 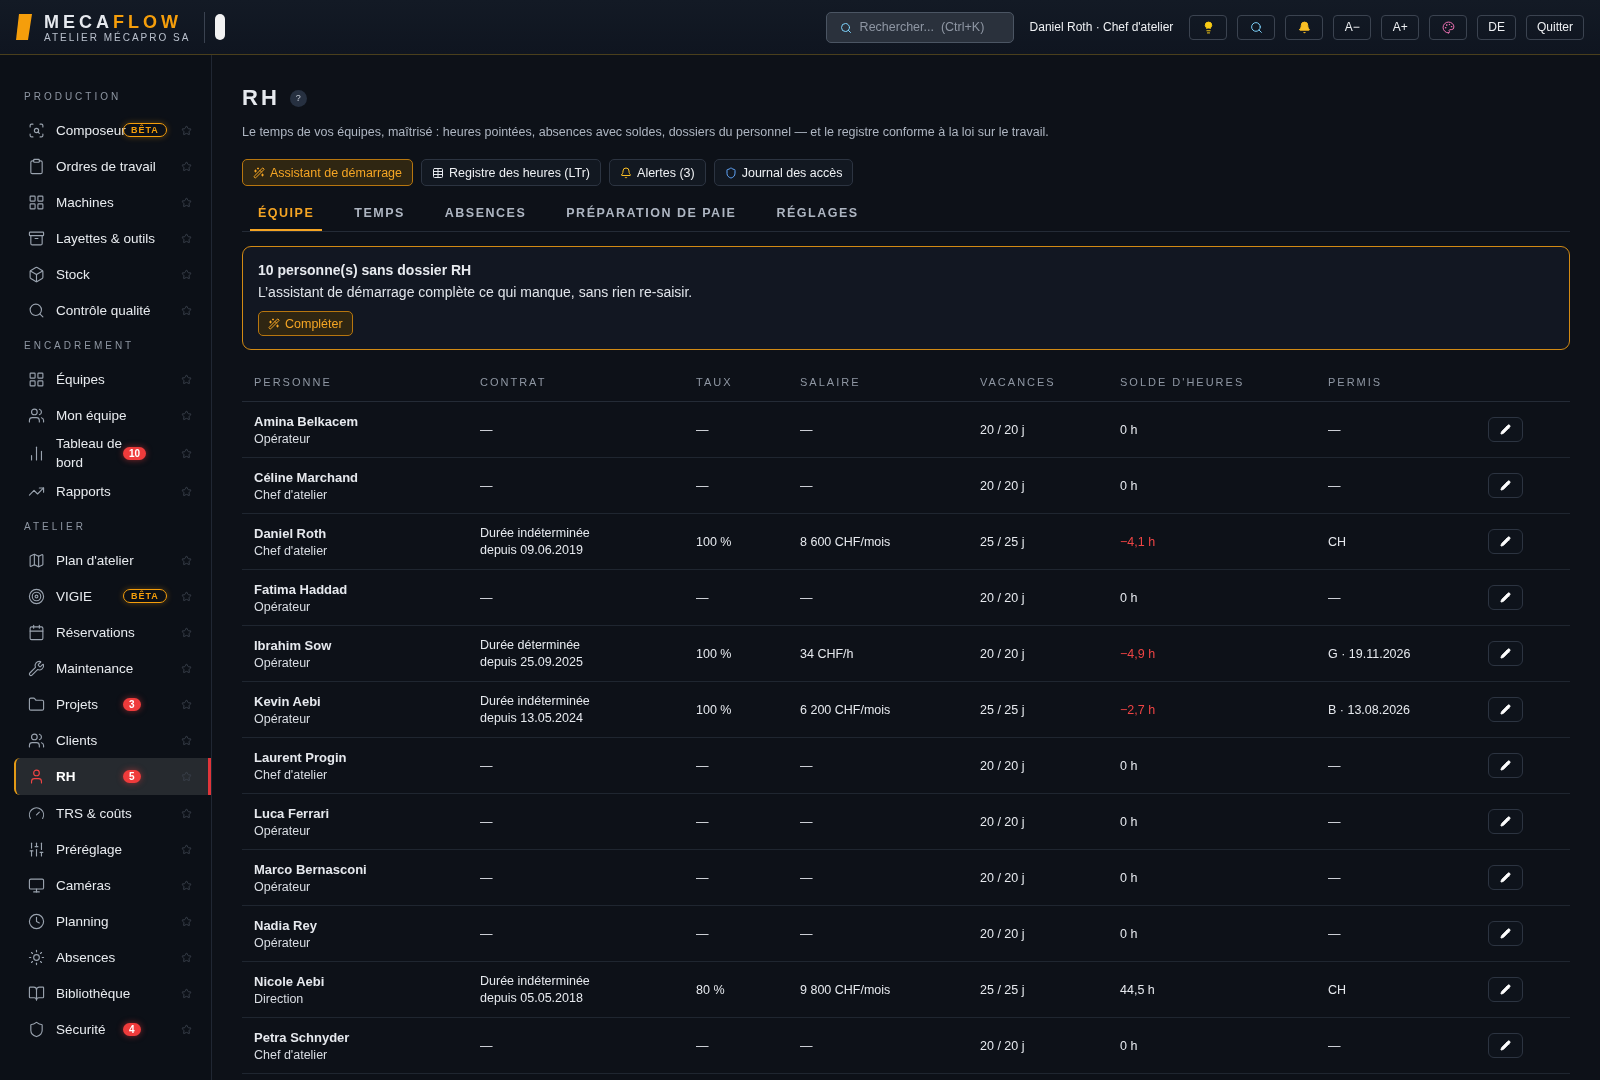 What do you see at coordinates (112, 813) in the screenshot?
I see `sidebar-item: TRS & coûts` at bounding box center [112, 813].